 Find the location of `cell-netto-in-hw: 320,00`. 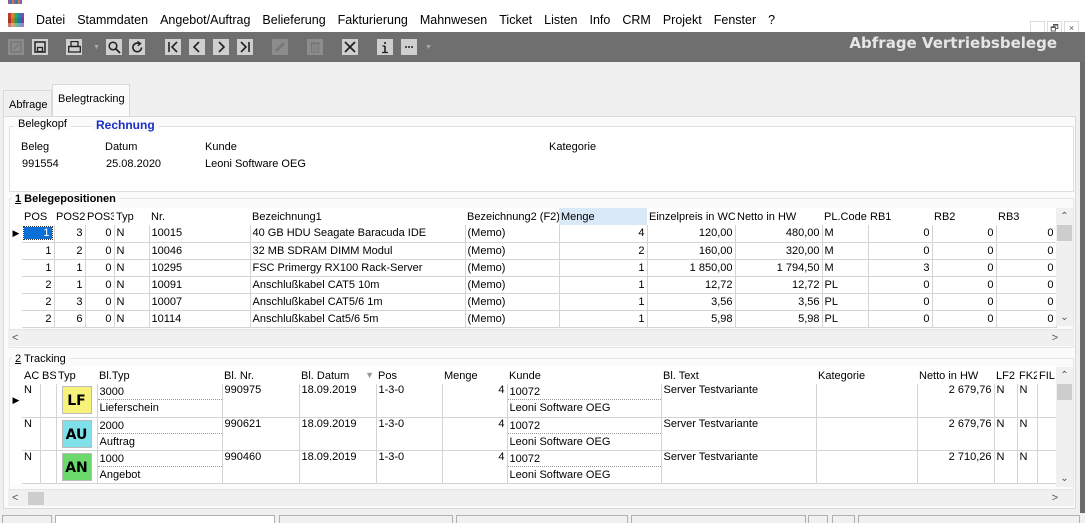

cell-netto-in-hw: 320,00 is located at coordinates (779, 251).